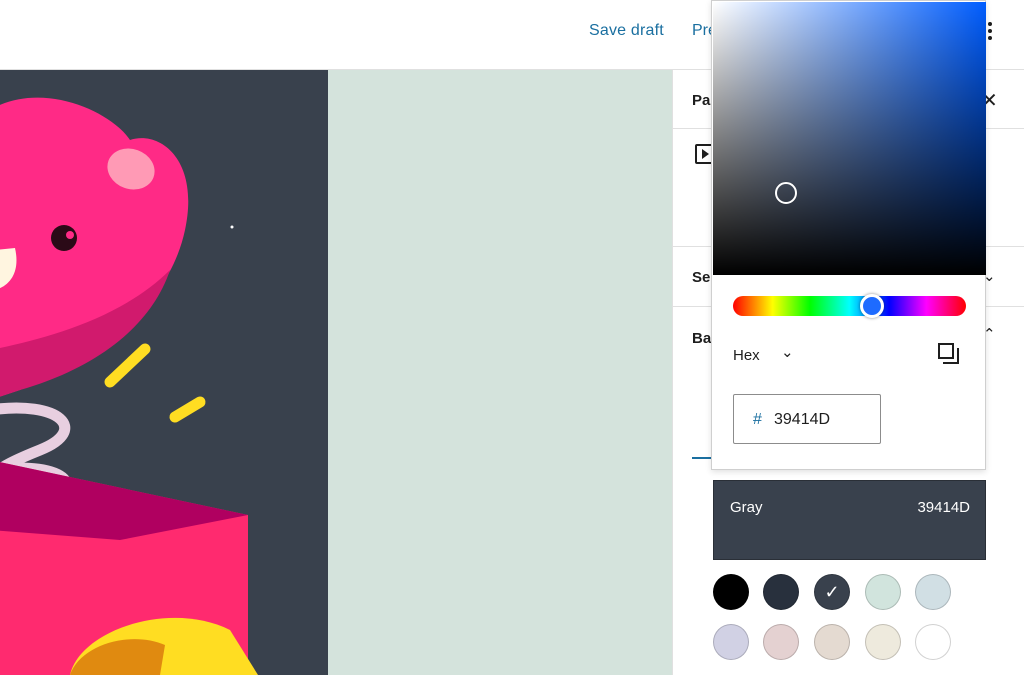  What do you see at coordinates (701, 338) in the screenshot?
I see `section-background-header: Ba` at bounding box center [701, 338].